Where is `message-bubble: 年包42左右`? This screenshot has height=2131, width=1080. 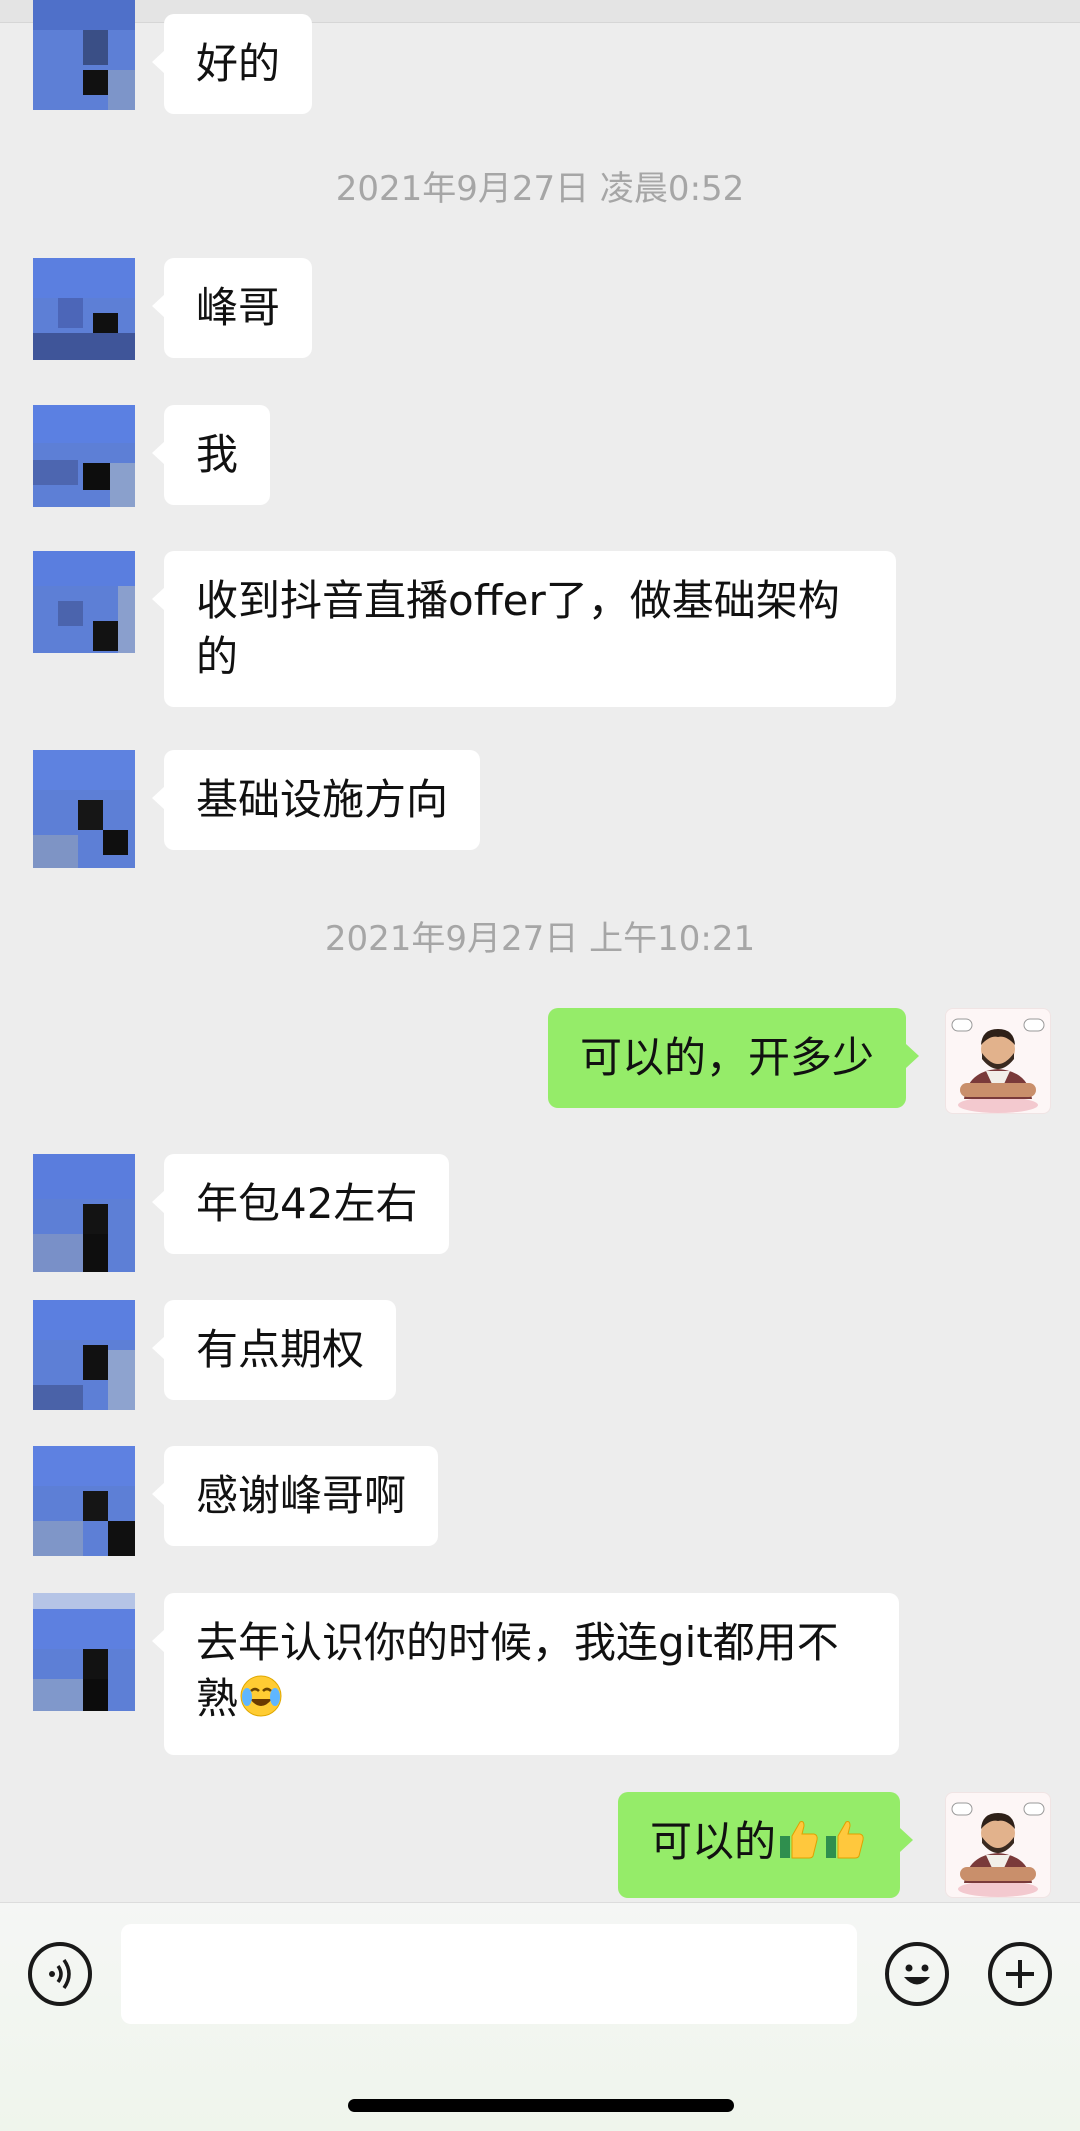
message-bubble: 年包42左右 is located at coordinates (300, 1204).